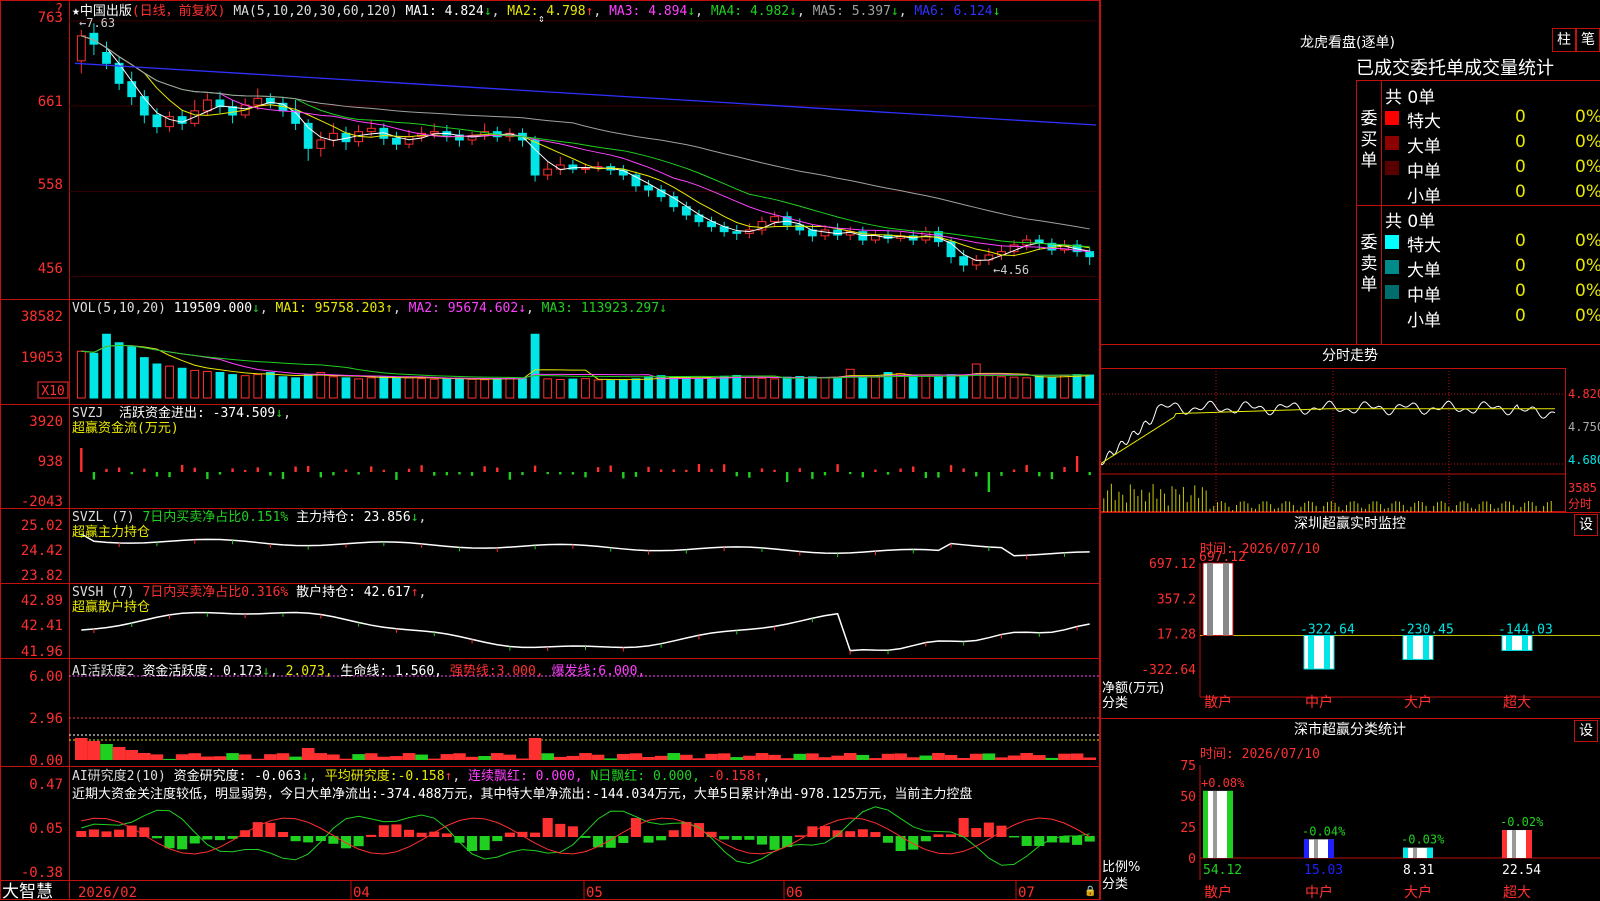  I want to click on research-label: 资金研究度:, so click(210, 776).